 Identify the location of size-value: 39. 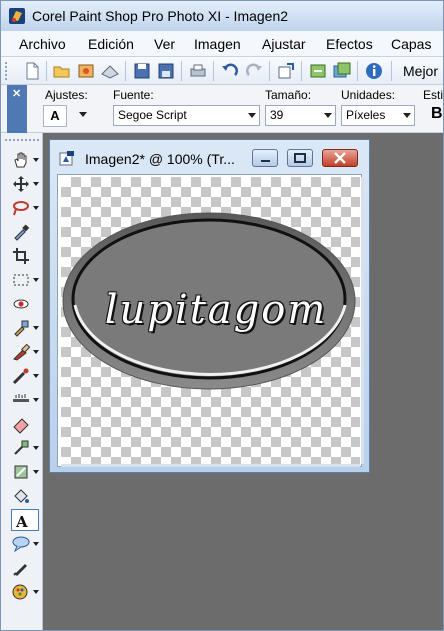
(277, 115).